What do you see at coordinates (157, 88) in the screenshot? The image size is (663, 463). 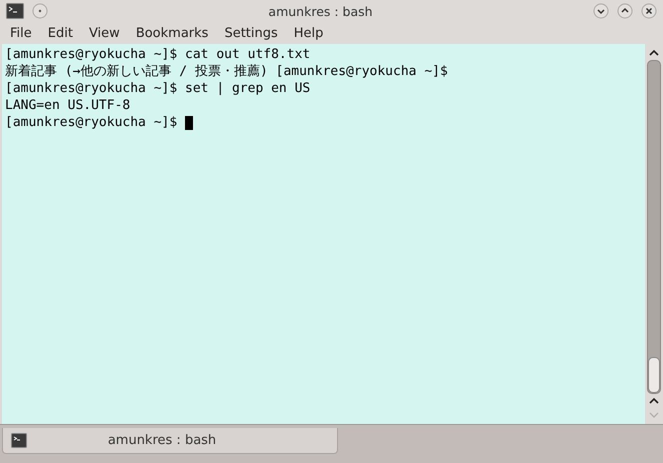 I see `terminal-line: [amunkres@ryokucha ~]$ set | grep en US` at bounding box center [157, 88].